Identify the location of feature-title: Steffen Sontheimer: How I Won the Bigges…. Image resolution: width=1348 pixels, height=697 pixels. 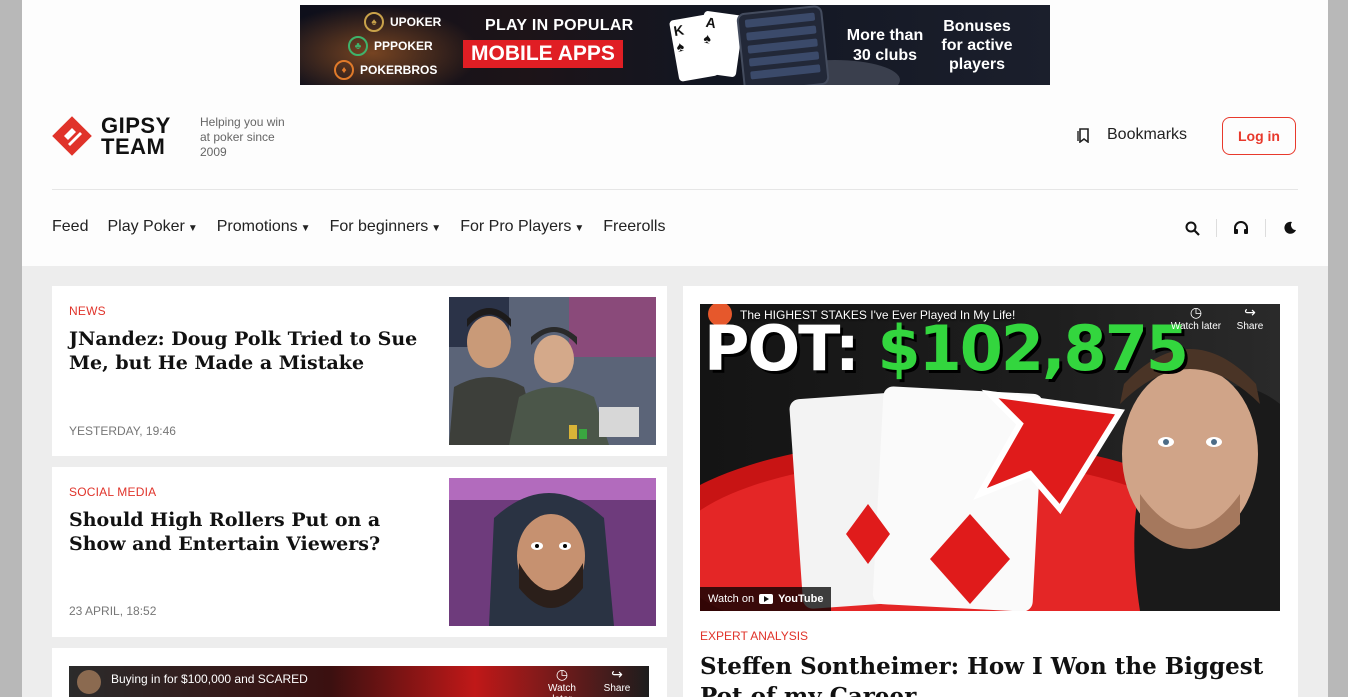
(995, 674).